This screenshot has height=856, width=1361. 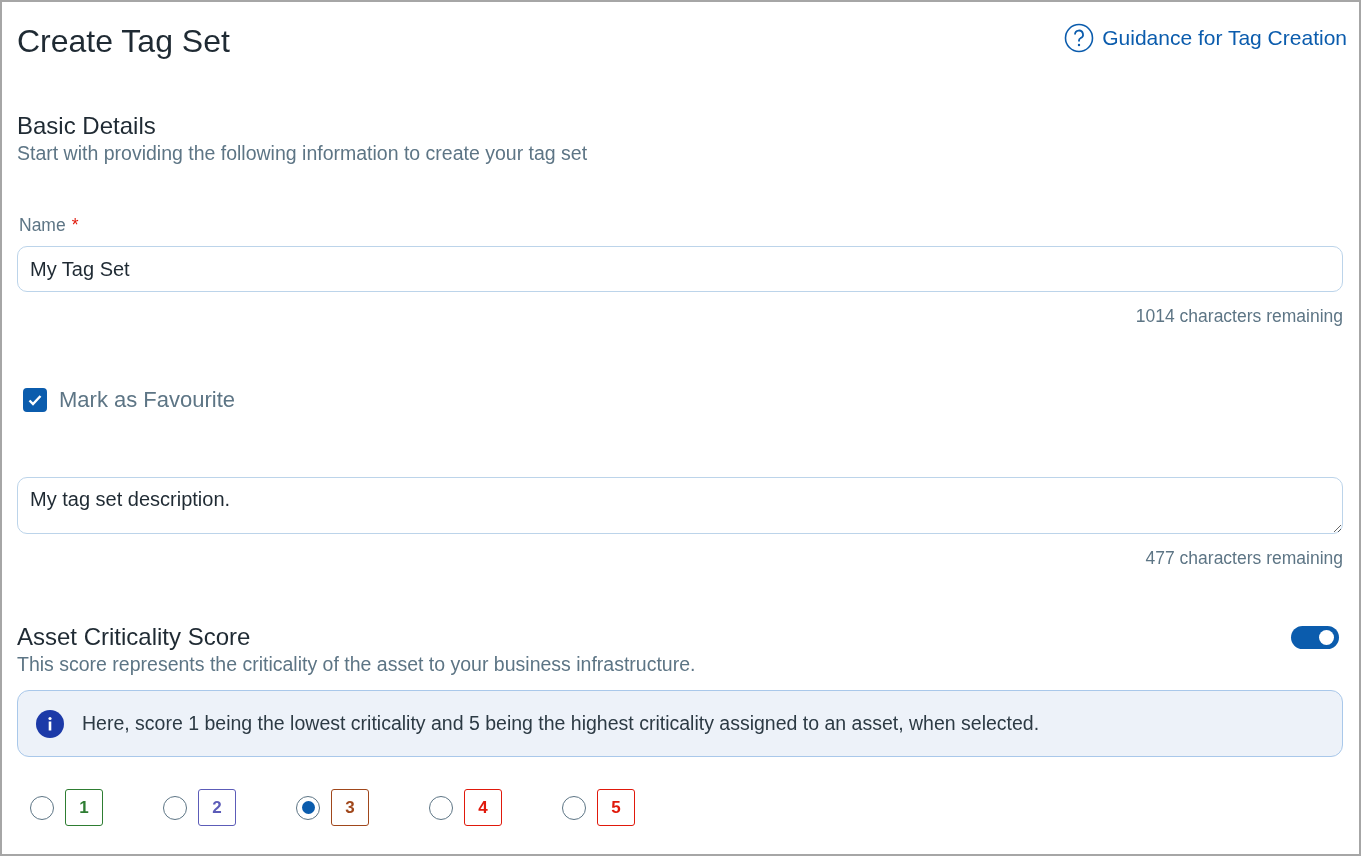 What do you see at coordinates (350, 807) in the screenshot?
I see `score-tag: 3` at bounding box center [350, 807].